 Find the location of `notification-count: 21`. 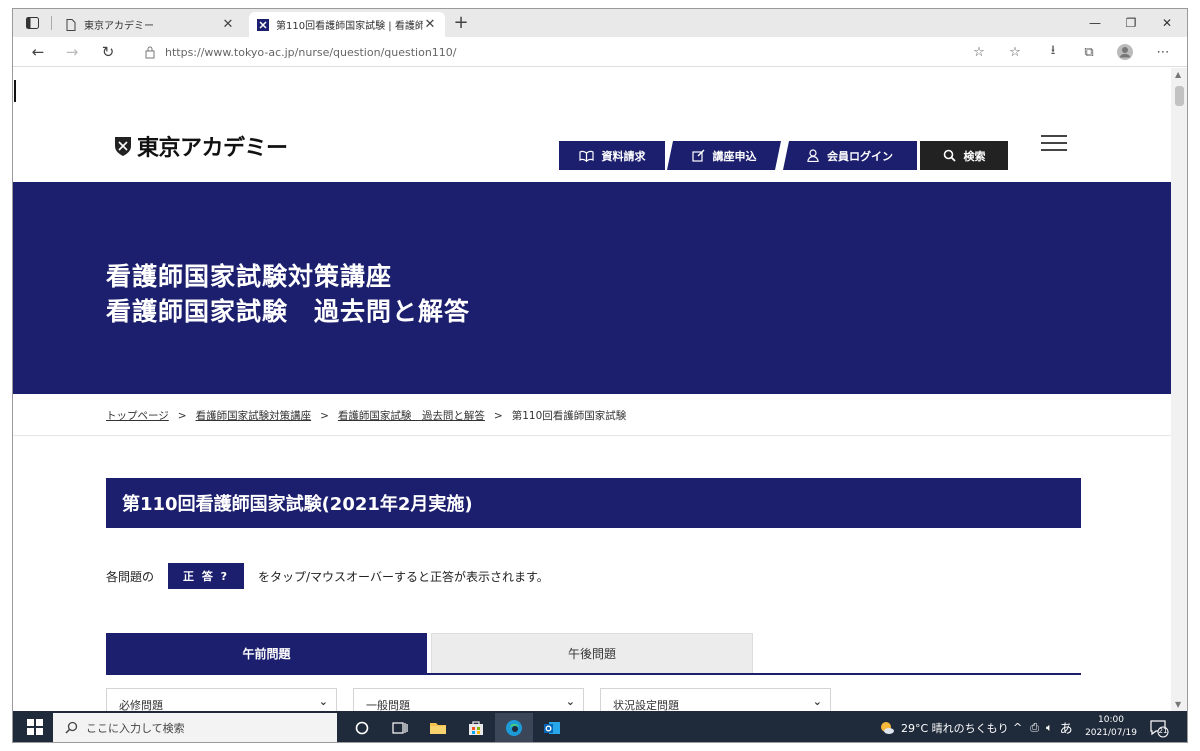

notification-count: 21 is located at coordinates (1163, 731).